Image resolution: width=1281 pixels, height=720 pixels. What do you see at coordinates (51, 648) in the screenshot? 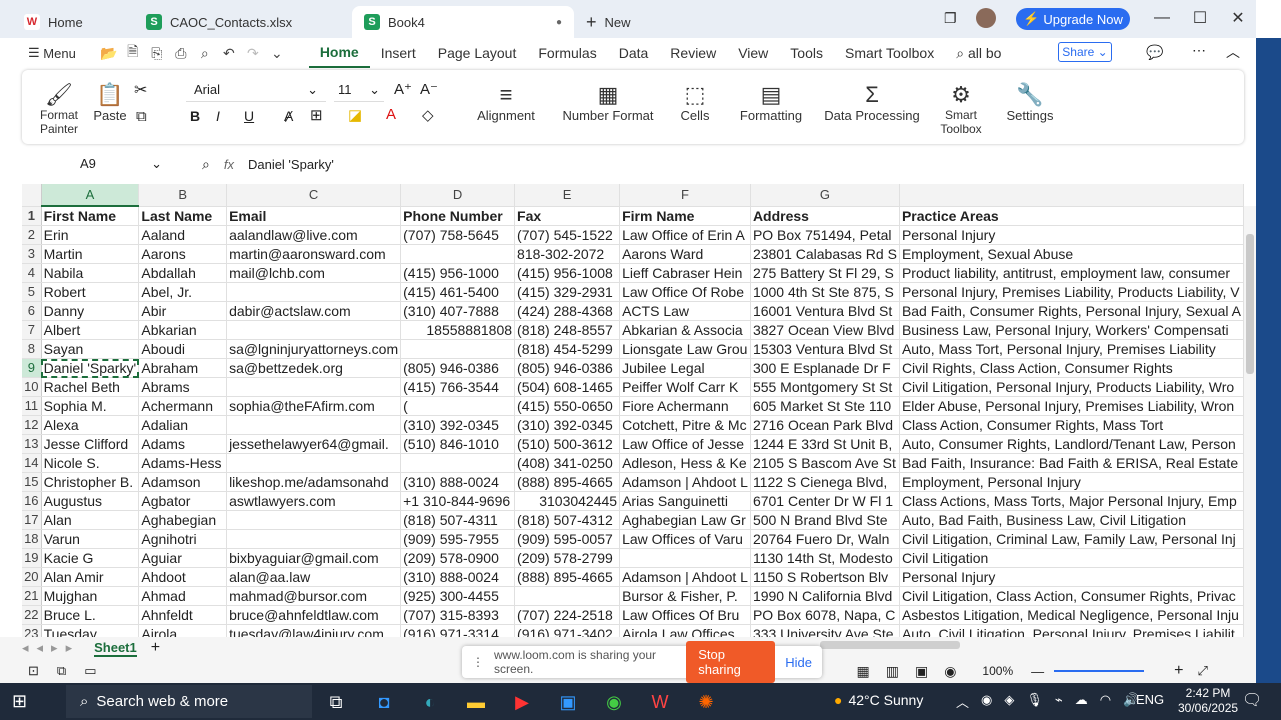
I see `sheet-nav-arrows: ◂◂▸▸` at bounding box center [51, 648].